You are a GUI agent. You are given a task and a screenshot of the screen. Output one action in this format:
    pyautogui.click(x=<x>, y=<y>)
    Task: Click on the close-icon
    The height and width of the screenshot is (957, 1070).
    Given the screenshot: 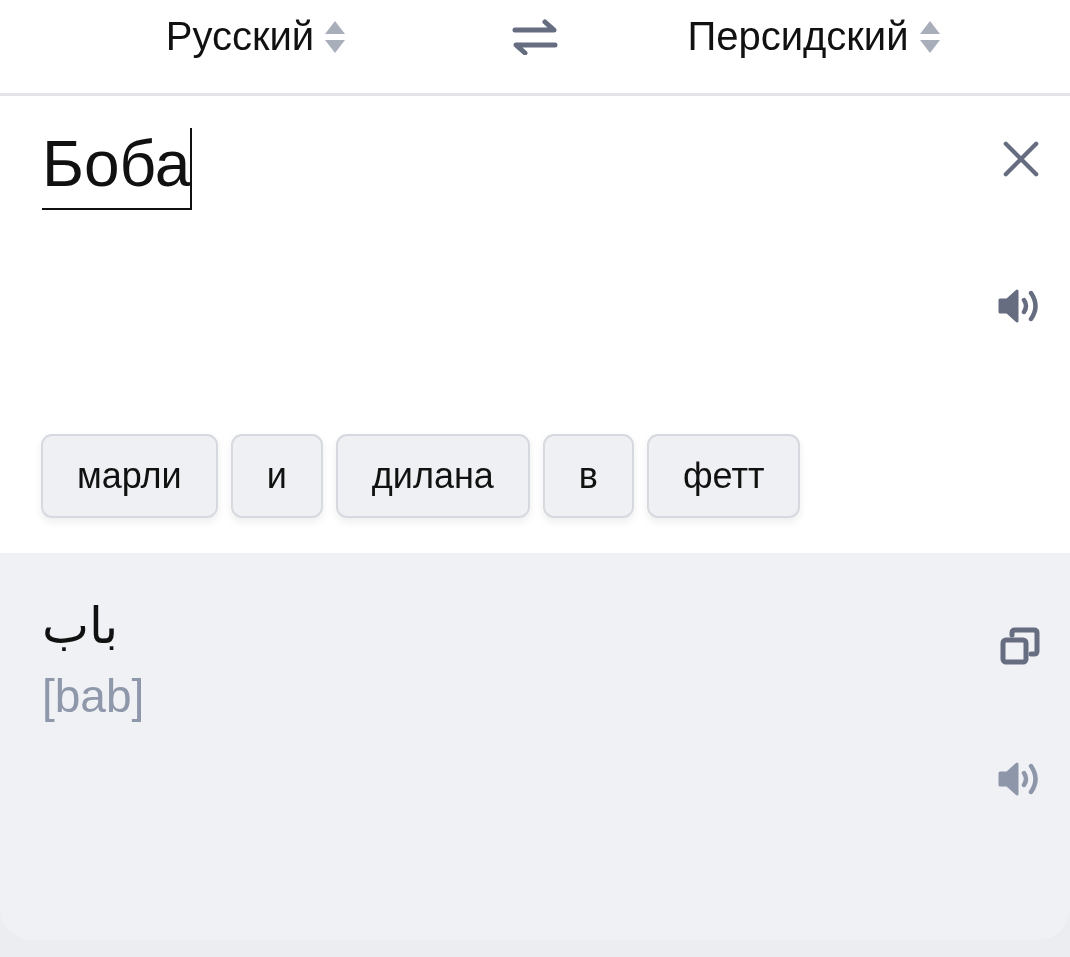 What is the action you would take?
    pyautogui.click(x=1021, y=159)
    